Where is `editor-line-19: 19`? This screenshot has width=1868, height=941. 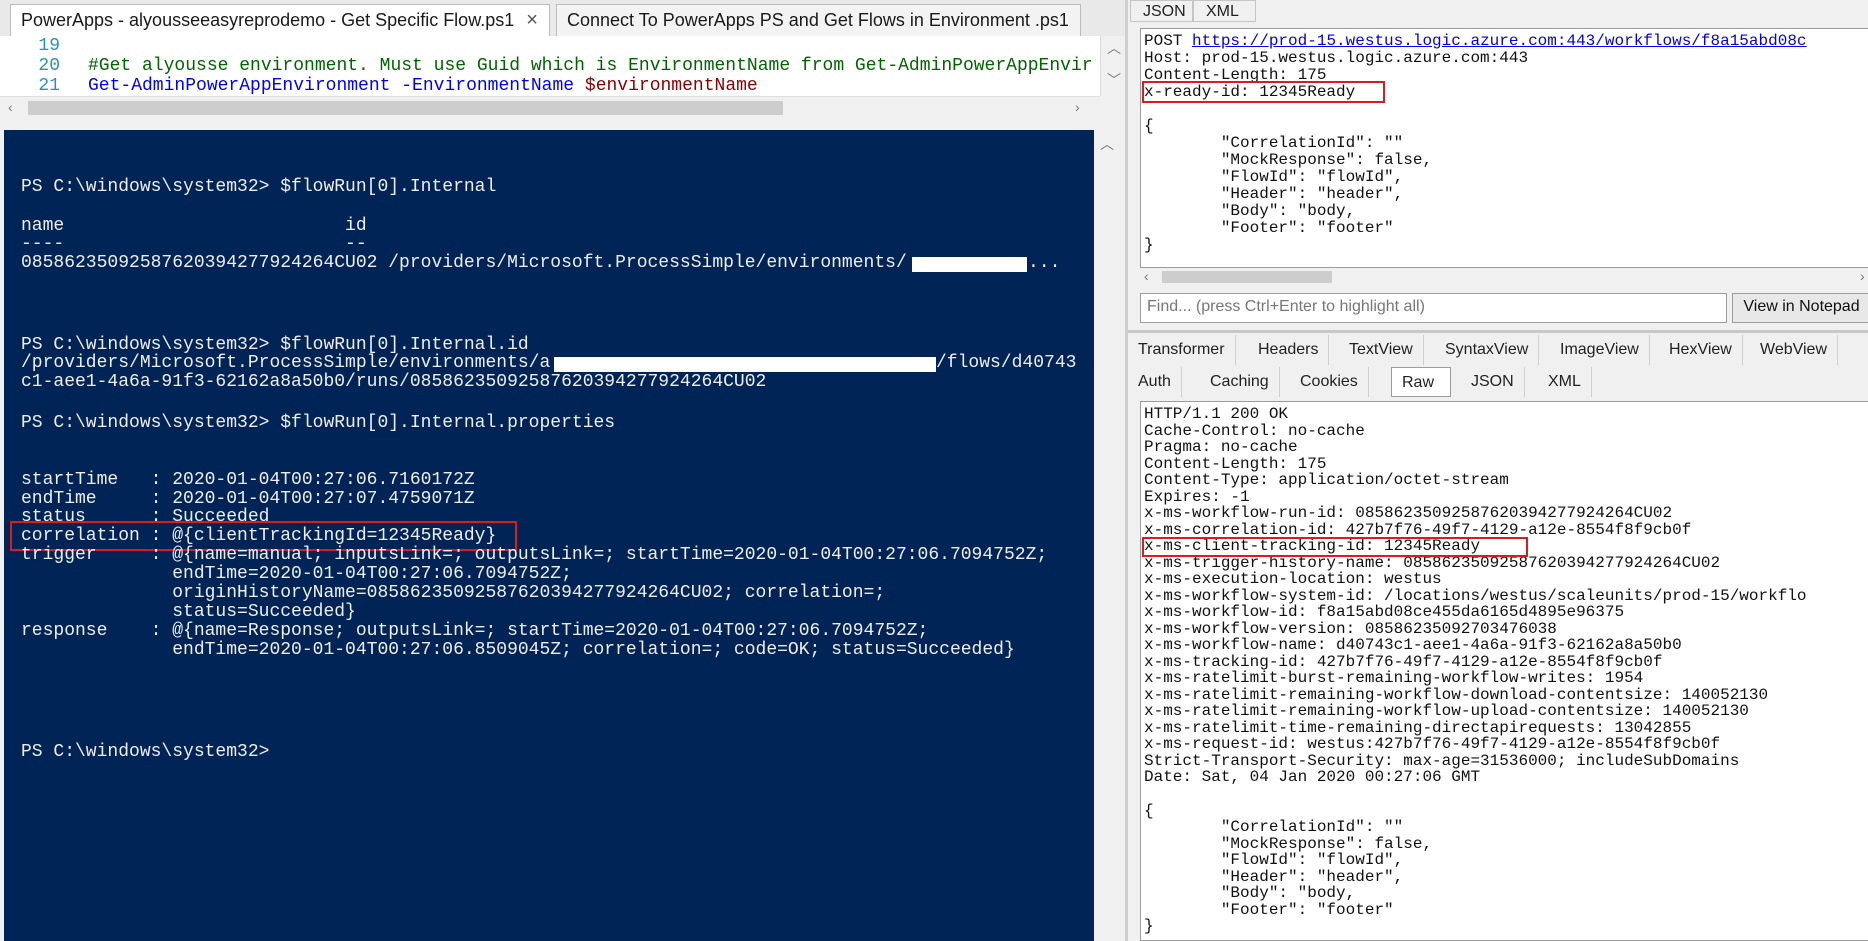
editor-line-19: 19 is located at coordinates (44, 46).